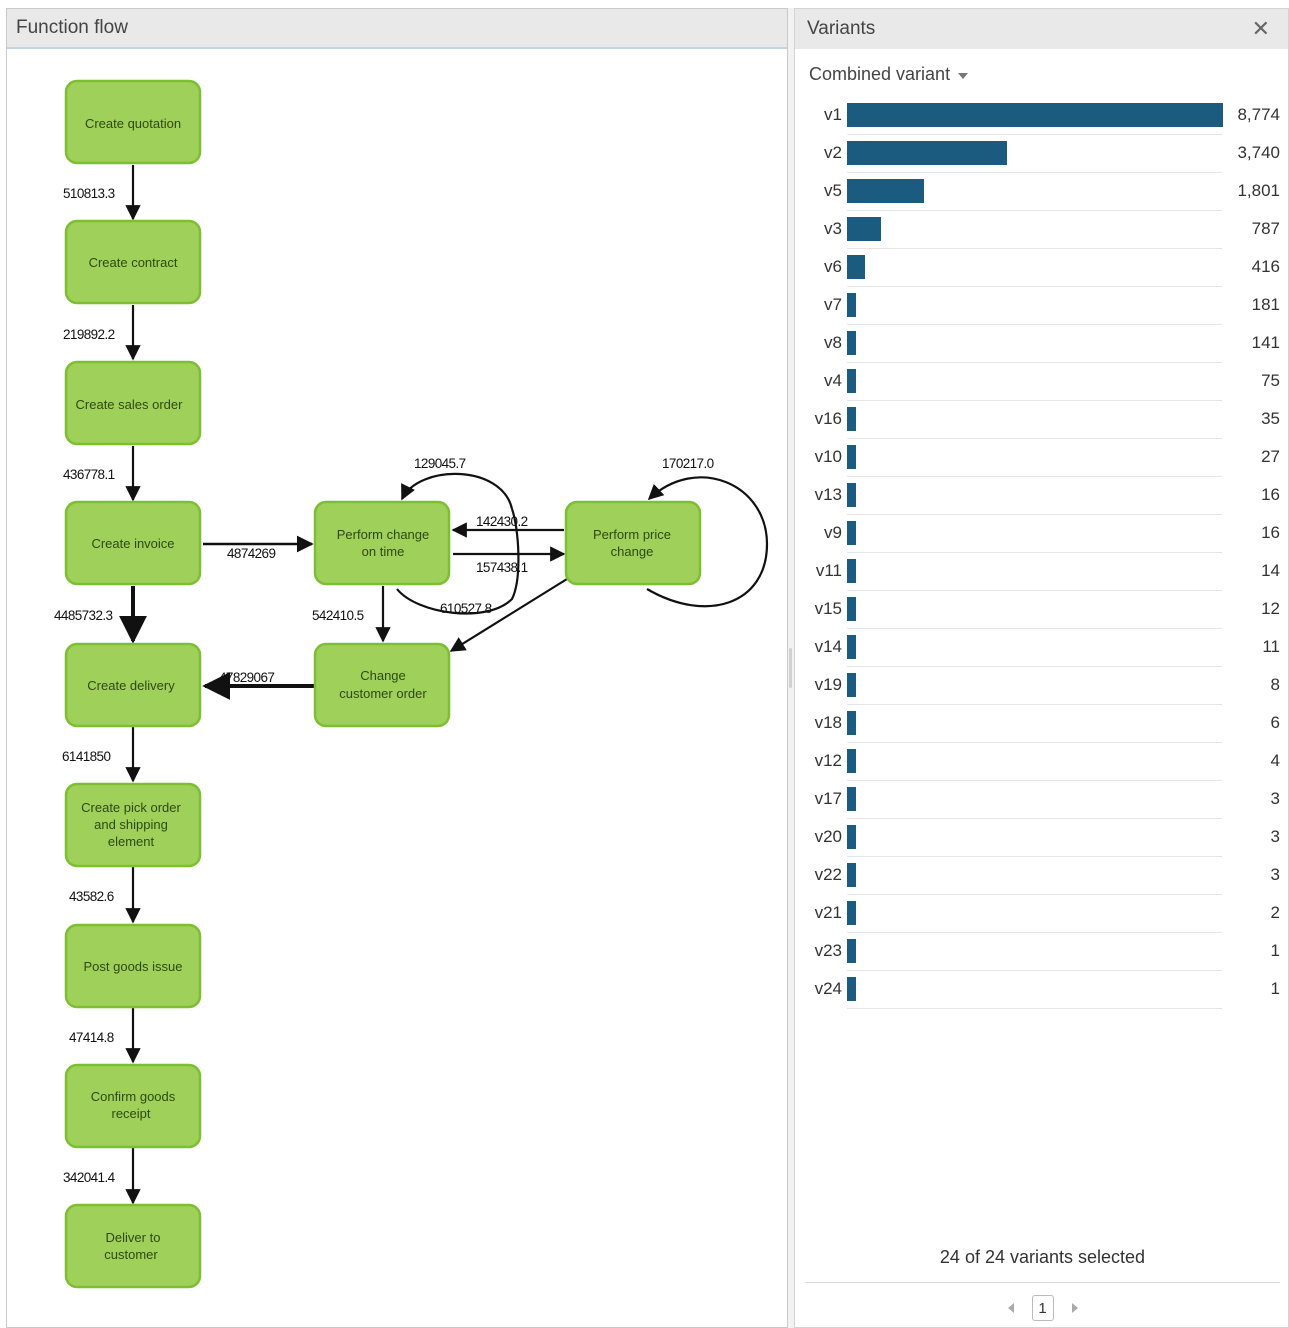 The image size is (1289, 1328). What do you see at coordinates (1042, 724) in the screenshot?
I see `variant-row: v18 6` at bounding box center [1042, 724].